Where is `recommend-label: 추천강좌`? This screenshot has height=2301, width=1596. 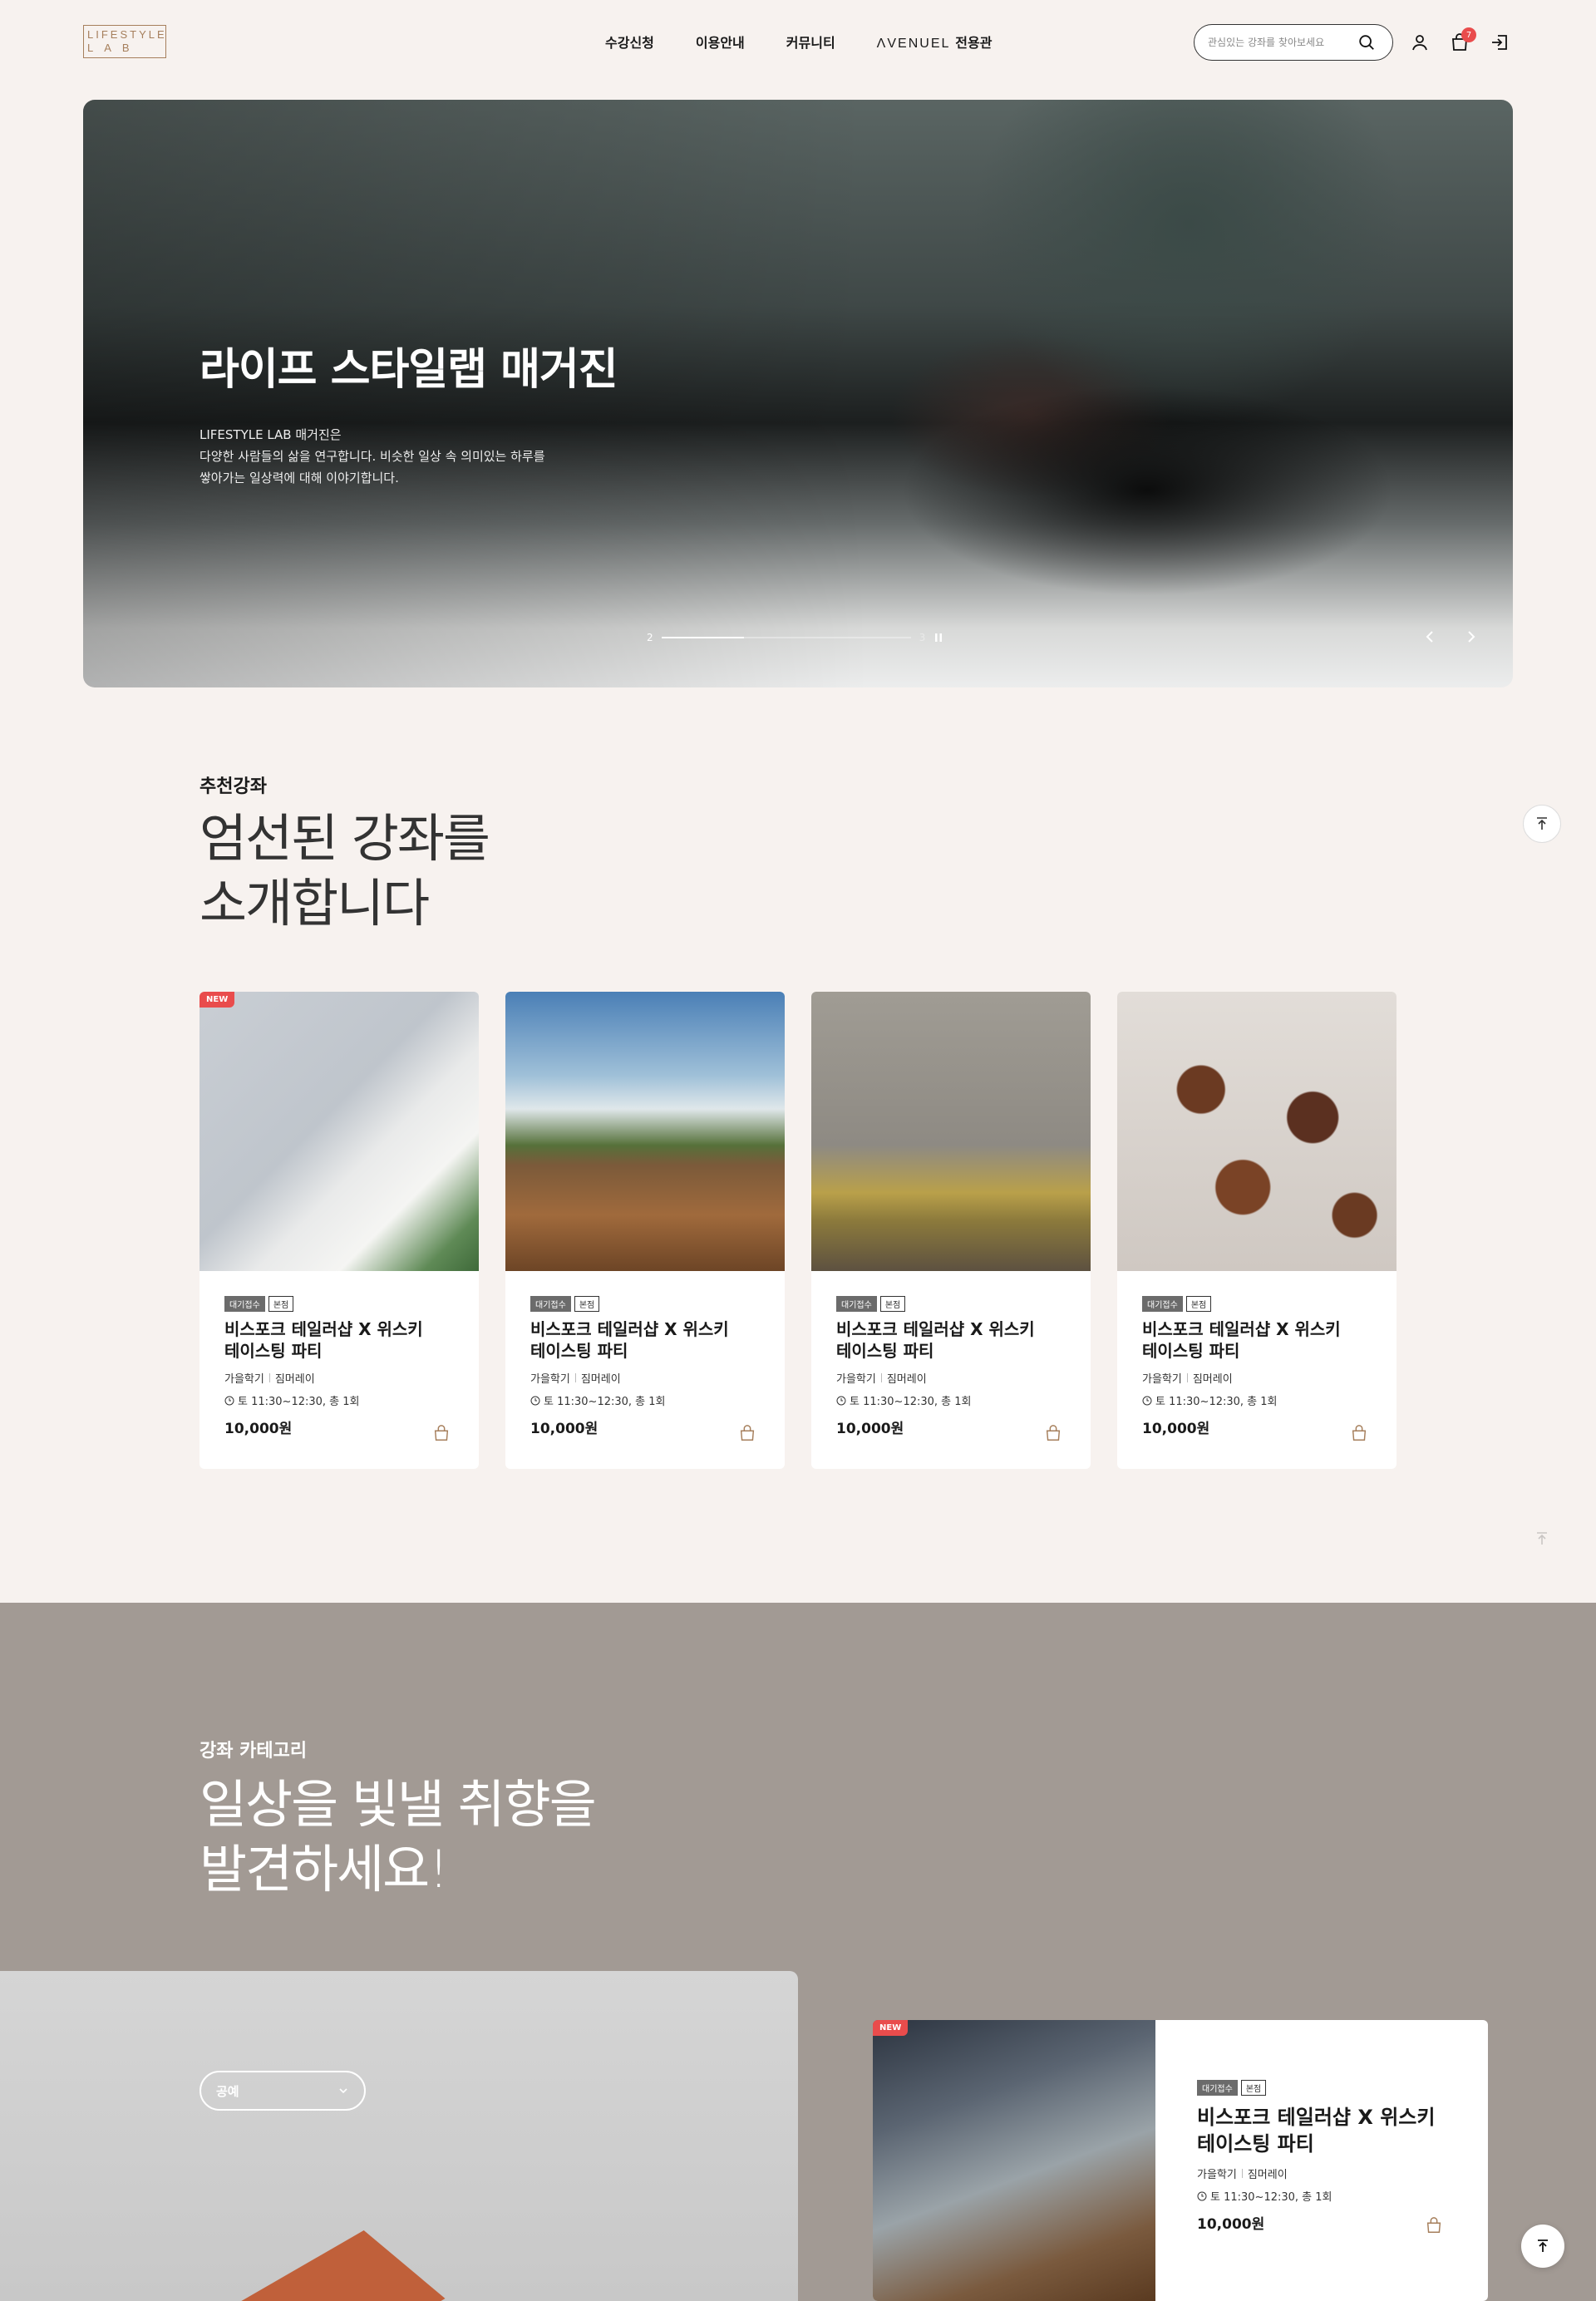
recommend-label: 추천강좌 is located at coordinates (233, 786).